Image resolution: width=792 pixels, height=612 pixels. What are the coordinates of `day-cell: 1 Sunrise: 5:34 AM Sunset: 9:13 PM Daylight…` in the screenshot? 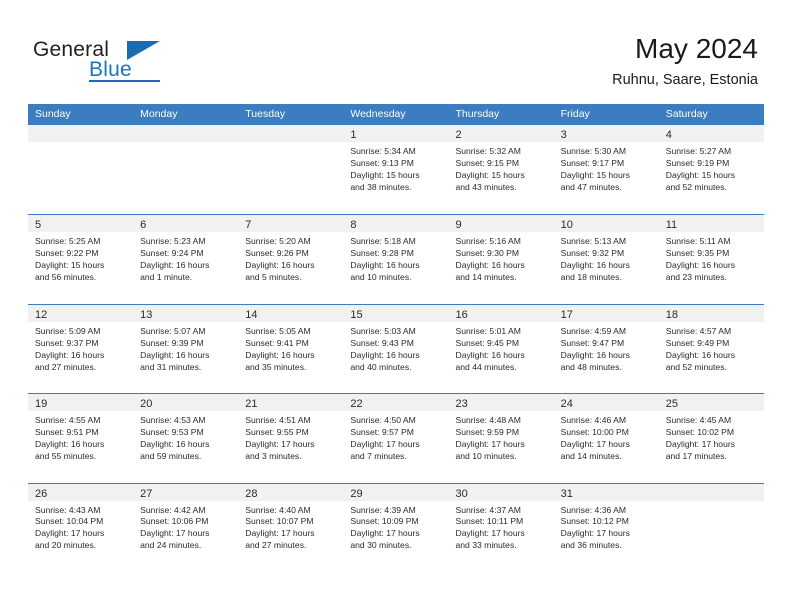 It's located at (396, 170).